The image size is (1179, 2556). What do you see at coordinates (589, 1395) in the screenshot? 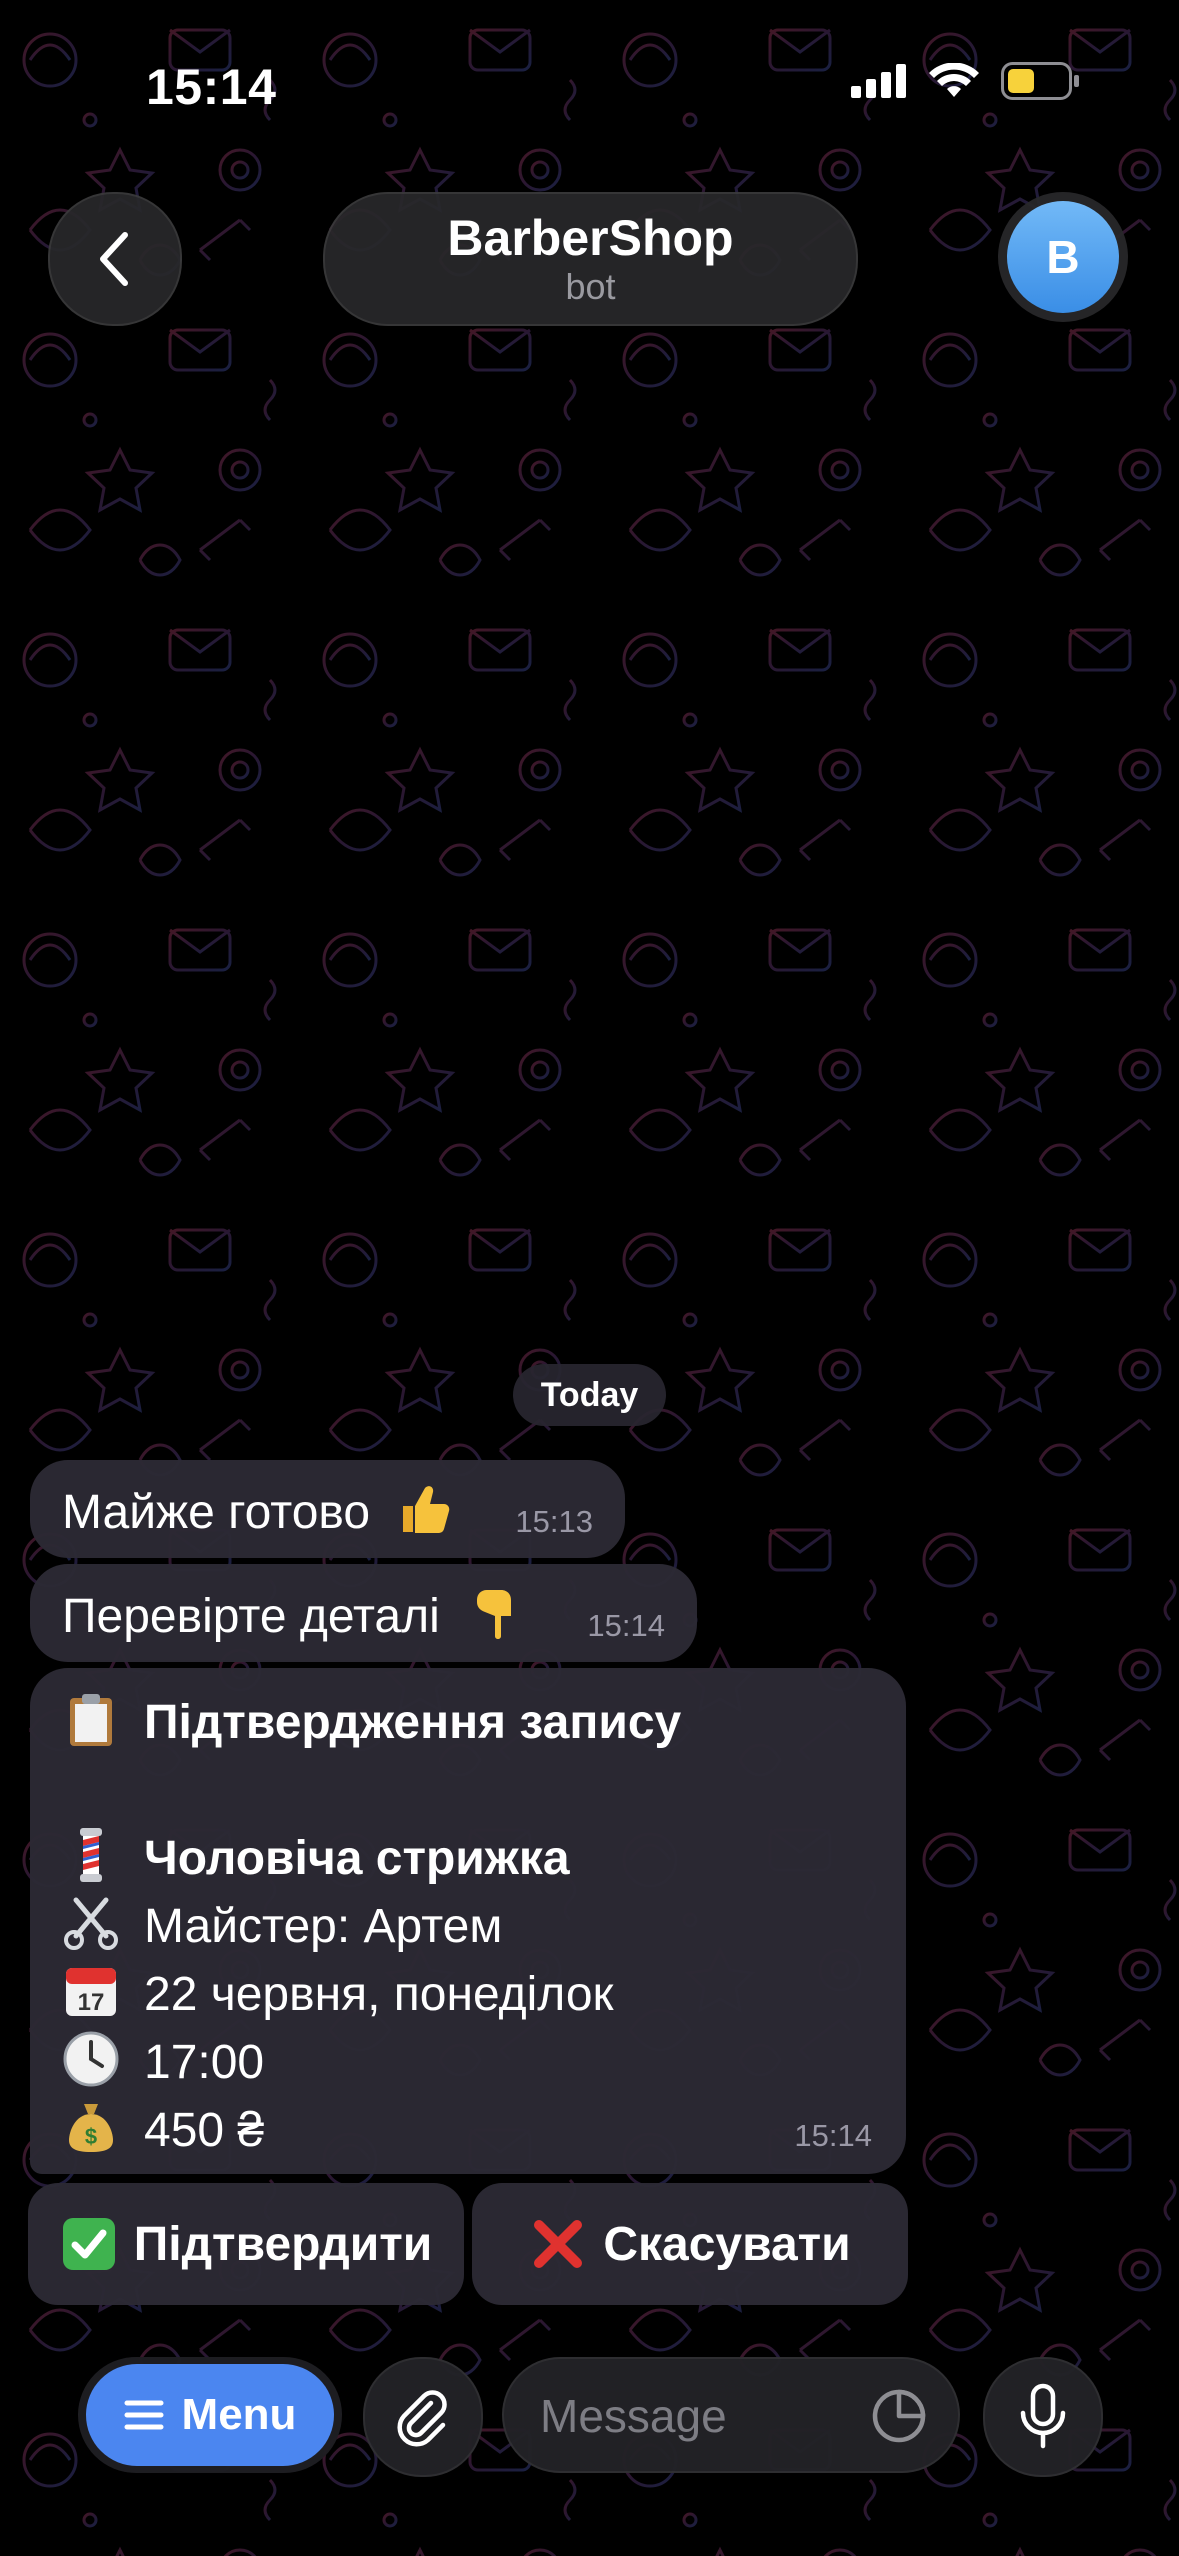
I see `date-chip: Today` at bounding box center [589, 1395].